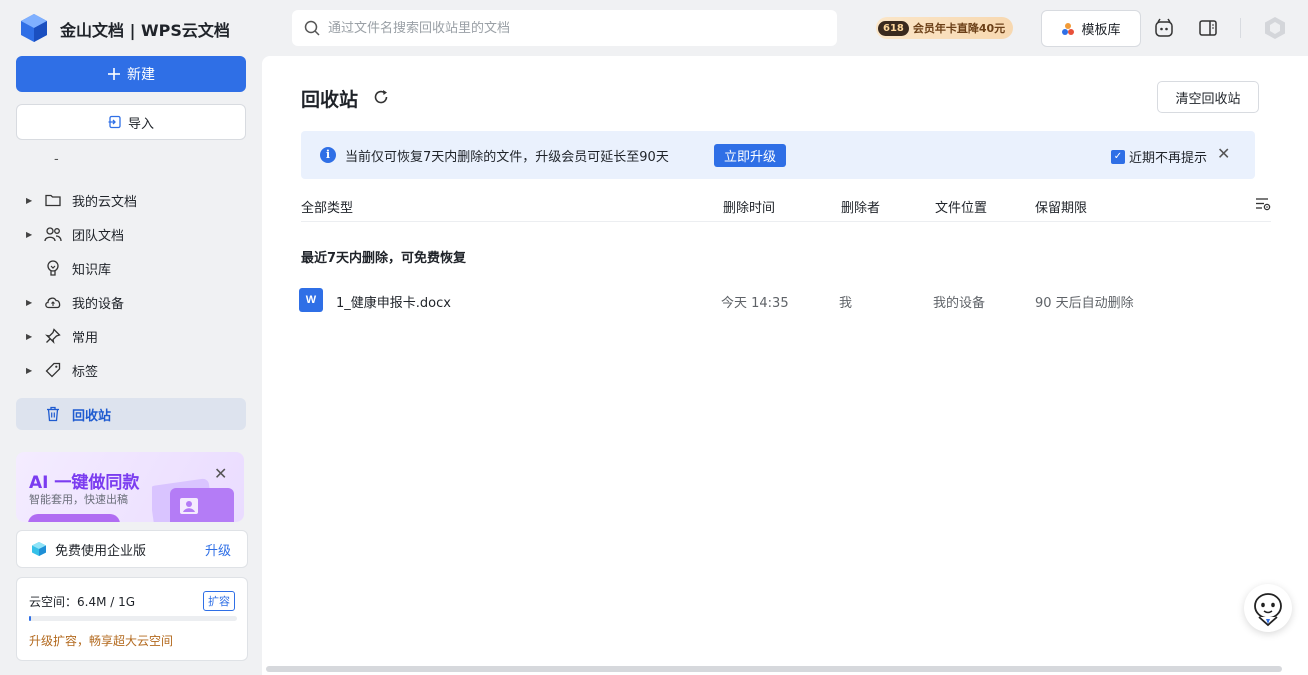 The width and height of the screenshot is (1308, 675). I want to click on retention: 90 天后自动删除, so click(1084, 303).